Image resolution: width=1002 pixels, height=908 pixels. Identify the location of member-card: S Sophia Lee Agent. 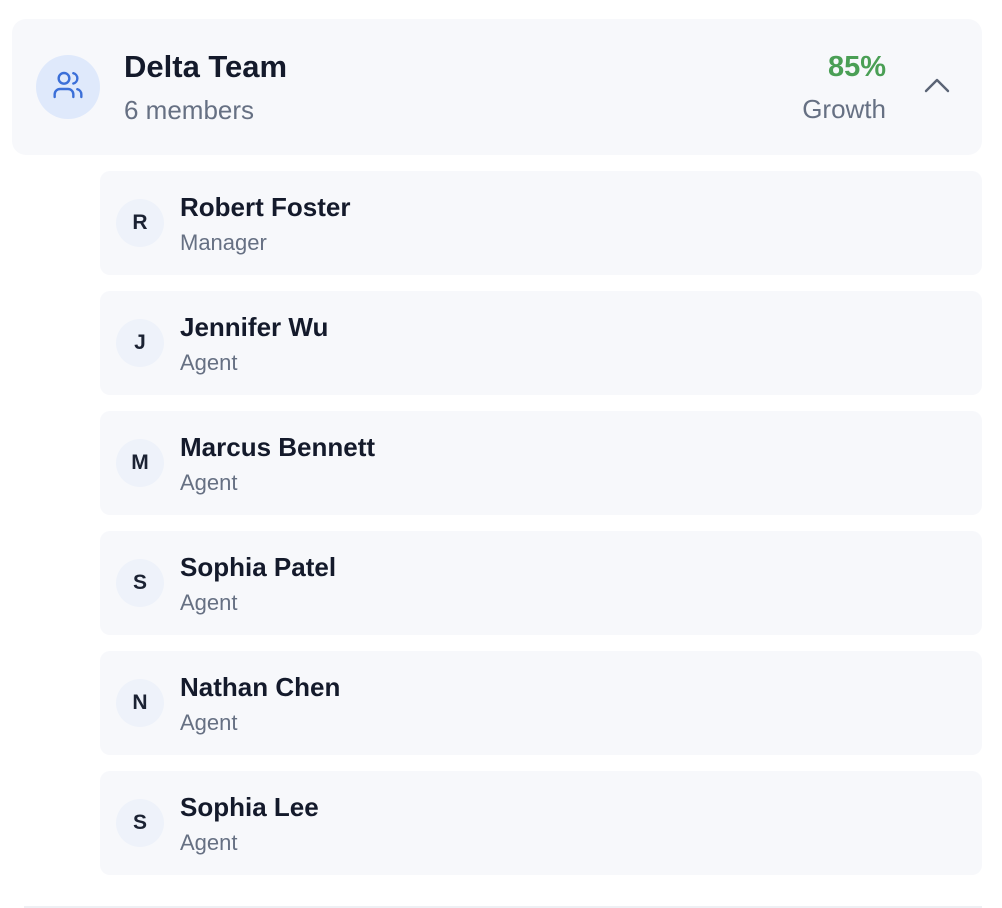
(541, 823).